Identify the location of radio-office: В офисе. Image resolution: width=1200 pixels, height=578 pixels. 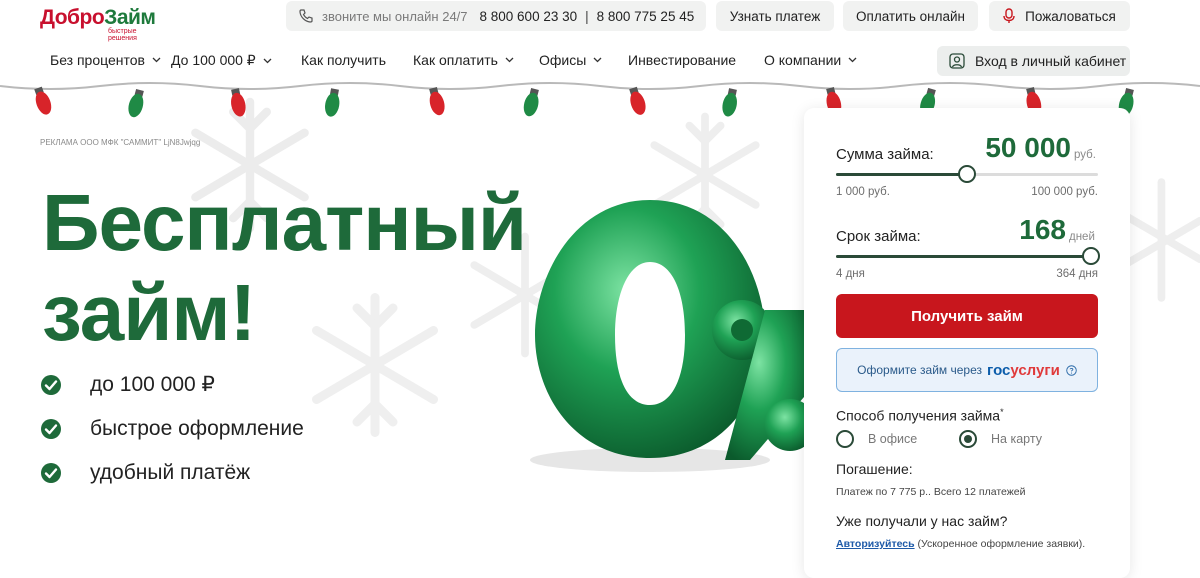
(876, 439).